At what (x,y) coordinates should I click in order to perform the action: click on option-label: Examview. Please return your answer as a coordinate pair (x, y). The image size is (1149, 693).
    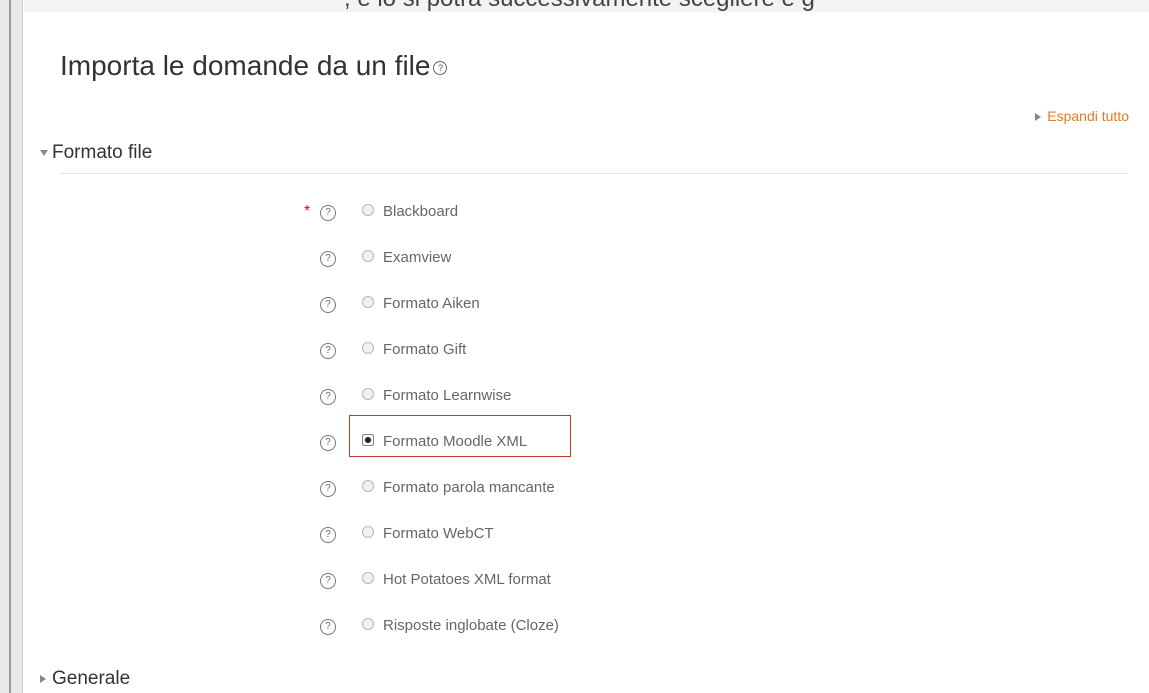
    Looking at the image, I should click on (417, 257).